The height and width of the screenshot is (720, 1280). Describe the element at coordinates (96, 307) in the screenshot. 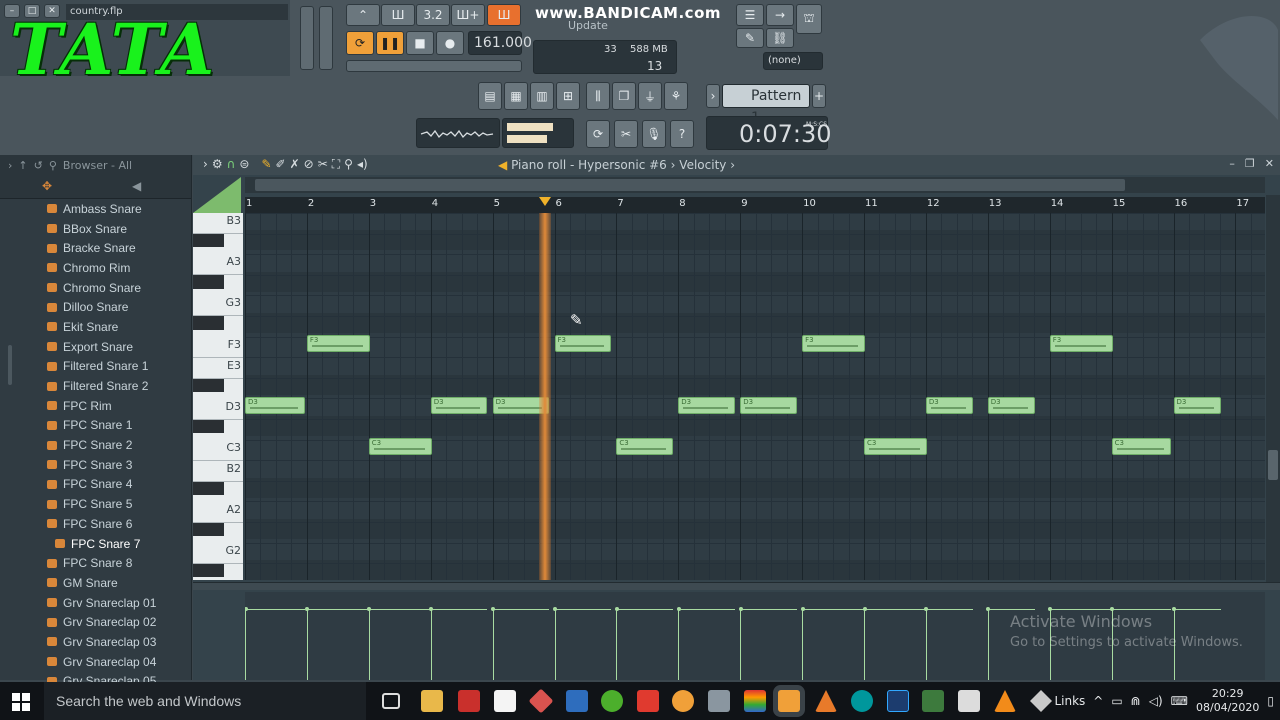

I see `browser-item: Dilloo Snare` at that location.